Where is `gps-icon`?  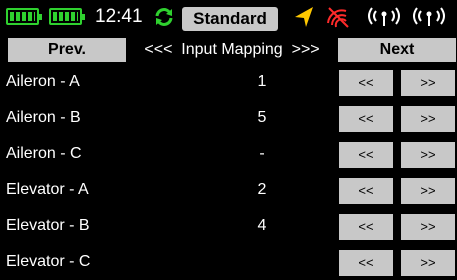 gps-icon is located at coordinates (304, 17).